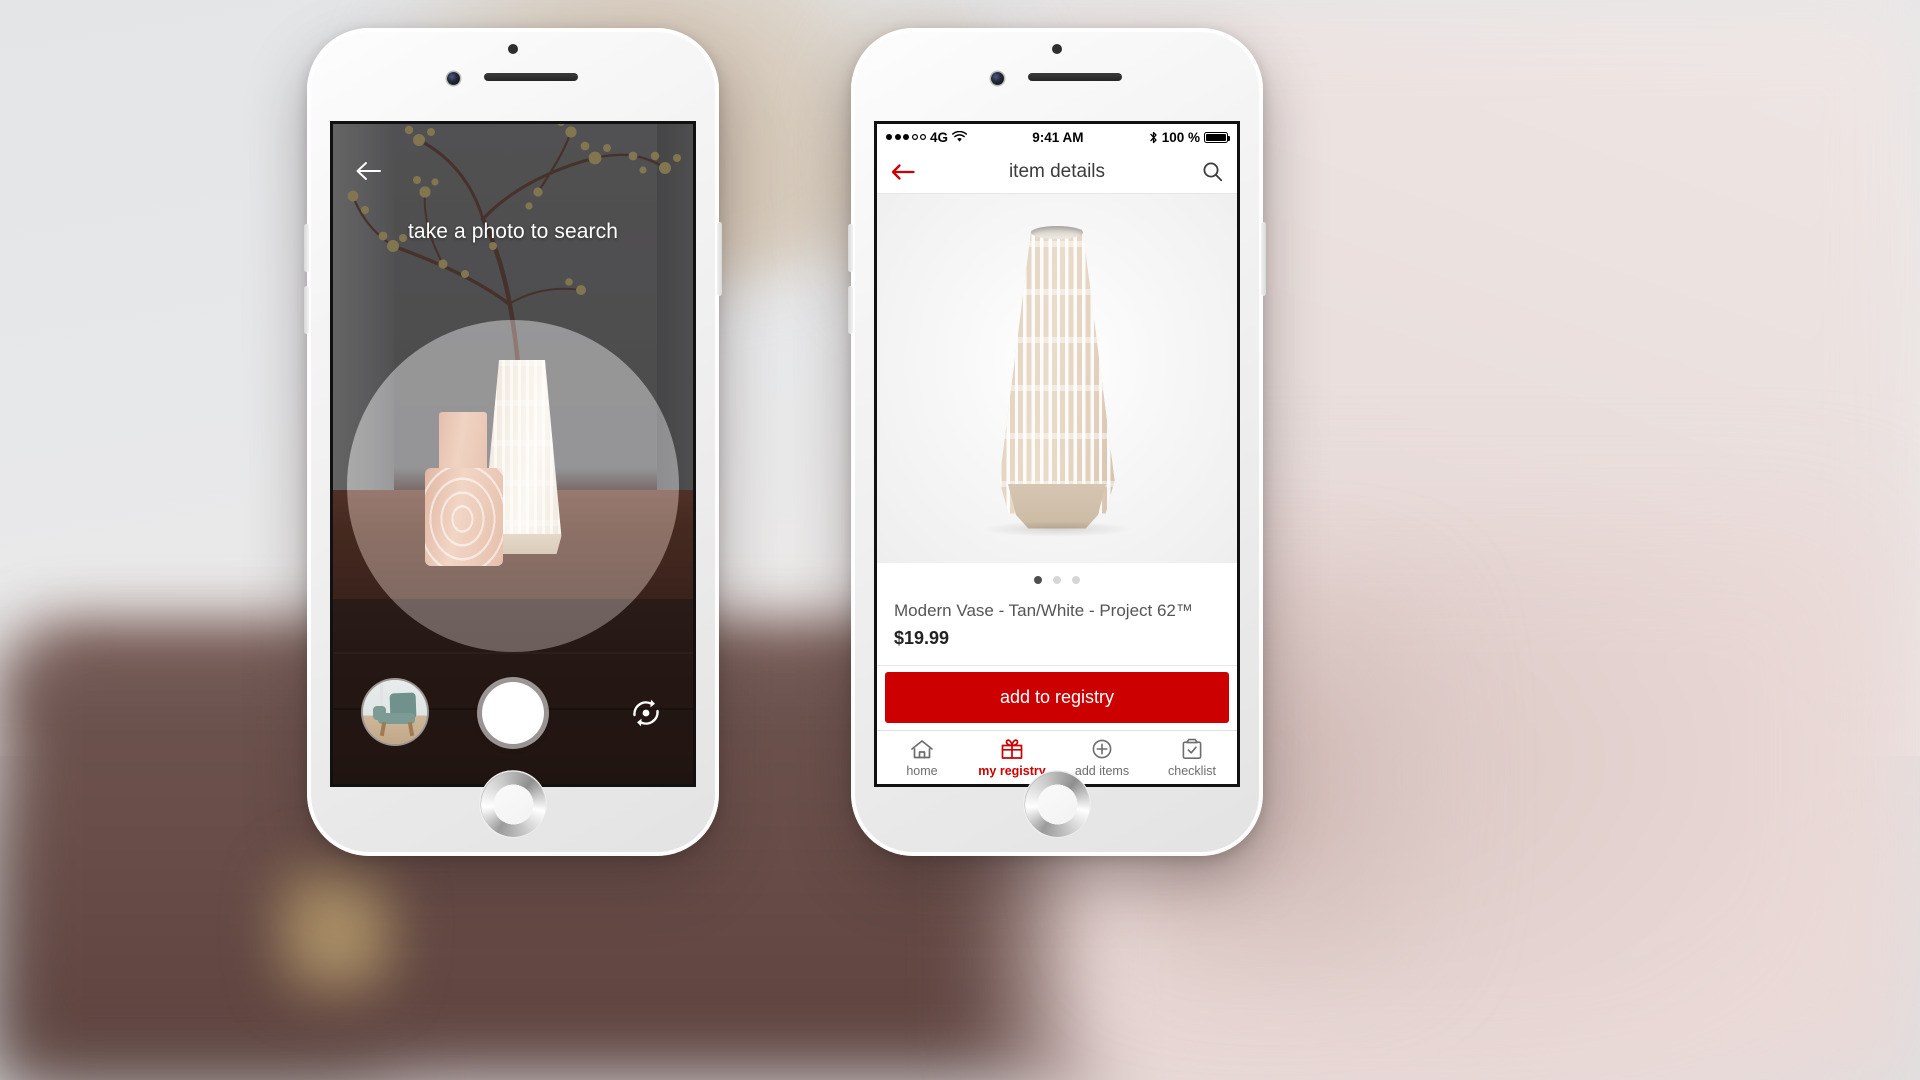 This screenshot has width=1920, height=1080. I want to click on clock: 9:41 AM, so click(1058, 137).